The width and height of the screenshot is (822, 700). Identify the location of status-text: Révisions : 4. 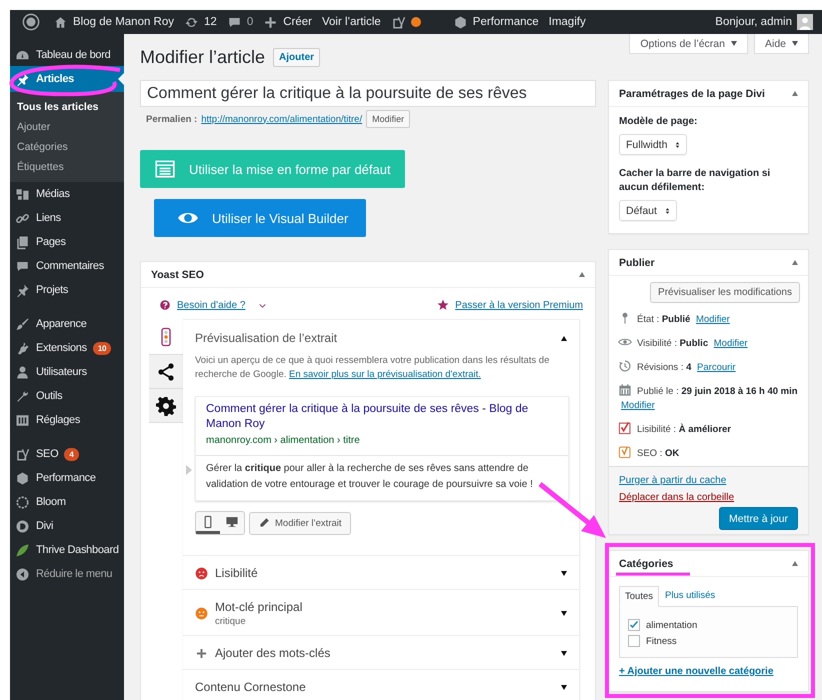
(664, 367).